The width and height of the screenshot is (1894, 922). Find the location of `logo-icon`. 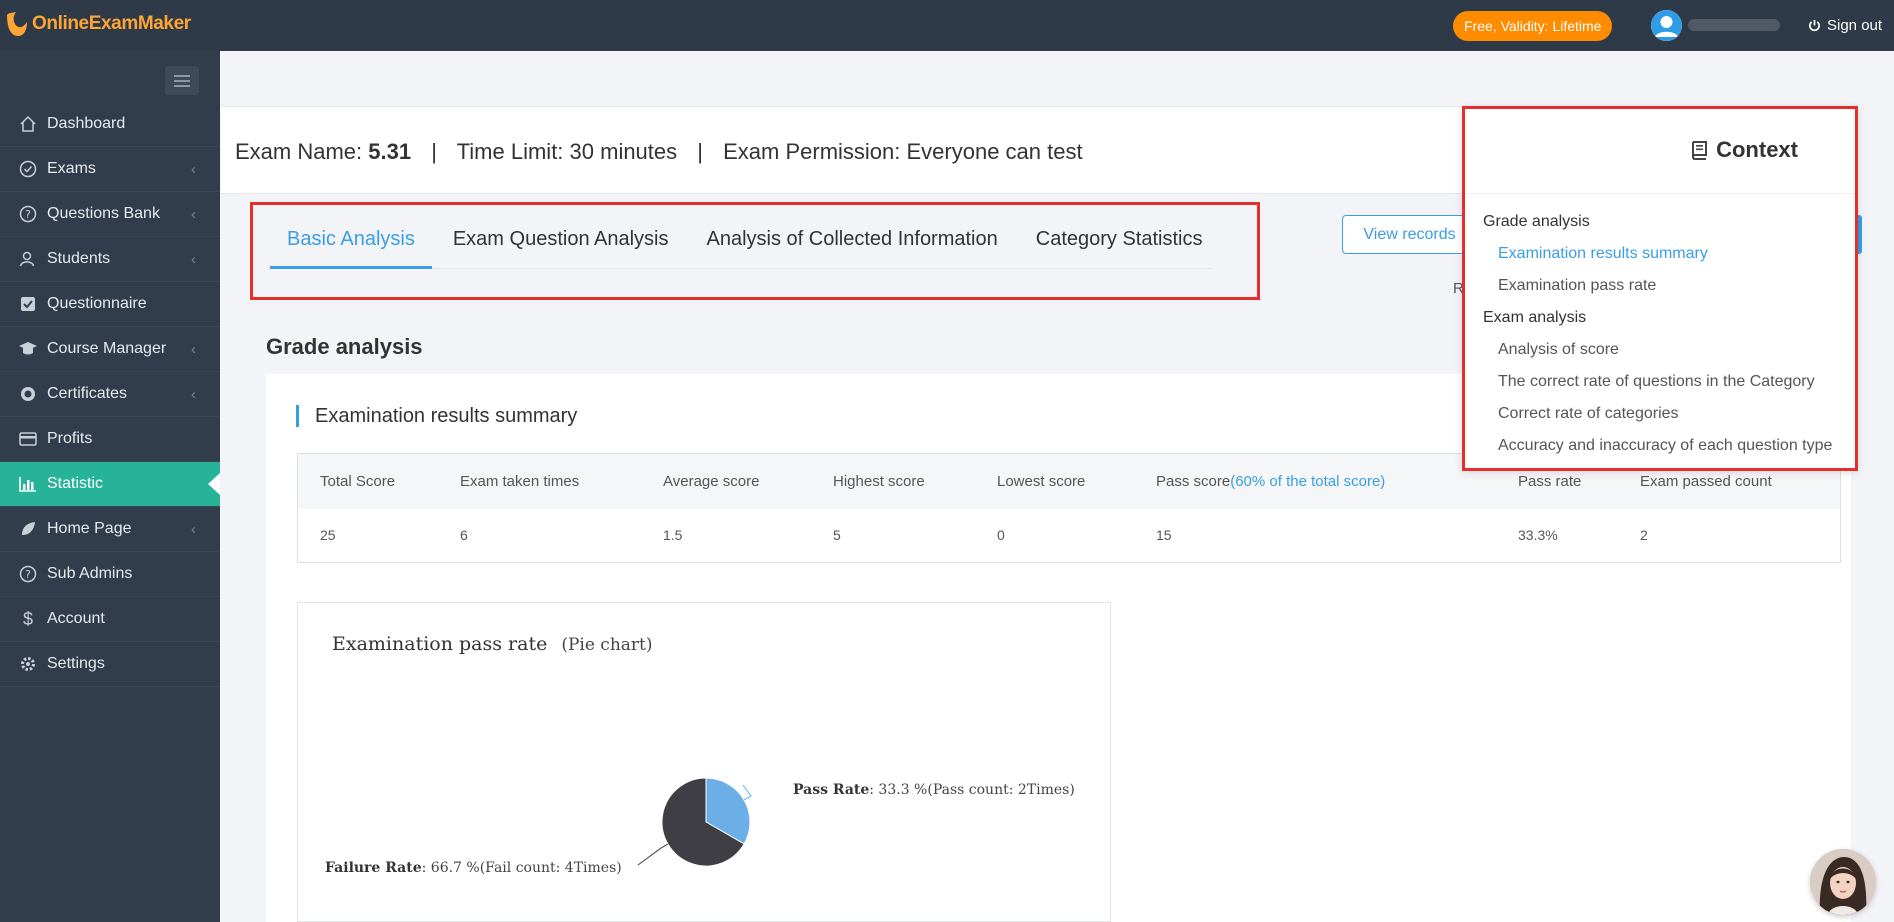

logo-icon is located at coordinates (17, 24).